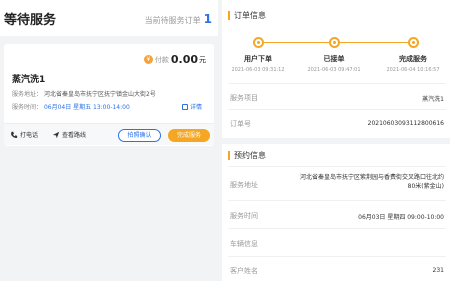 This screenshot has height=281, width=450. I want to click on address-row: 服务地址： 河北省秦皇岛市抚宁区抚宁镇金山大街2号, so click(84, 93).